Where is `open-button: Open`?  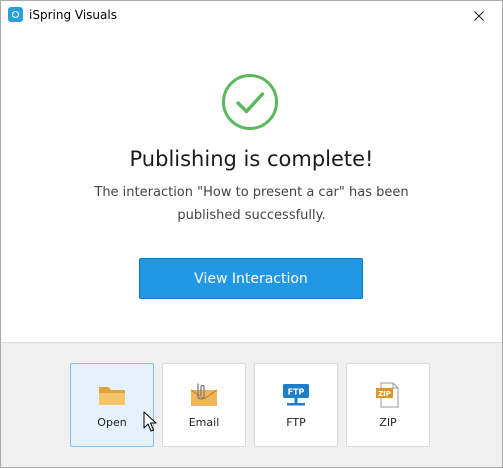
open-button: Open is located at coordinates (112, 405).